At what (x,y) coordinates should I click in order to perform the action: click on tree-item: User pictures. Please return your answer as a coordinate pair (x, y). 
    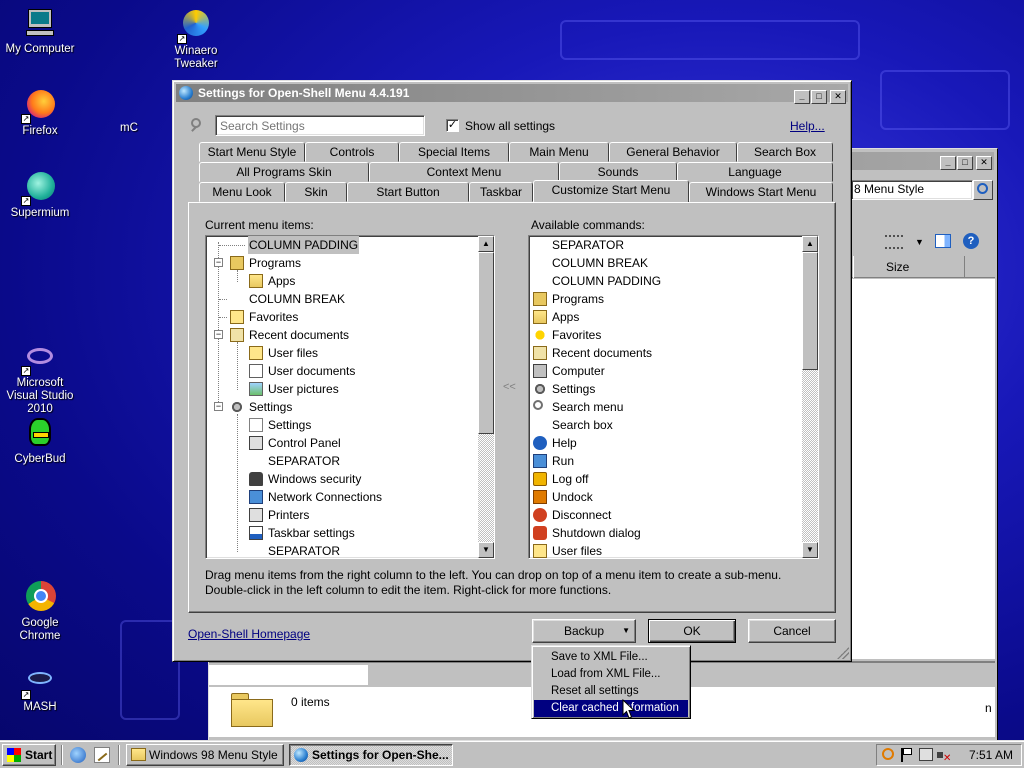
    Looking at the image, I should click on (342, 389).